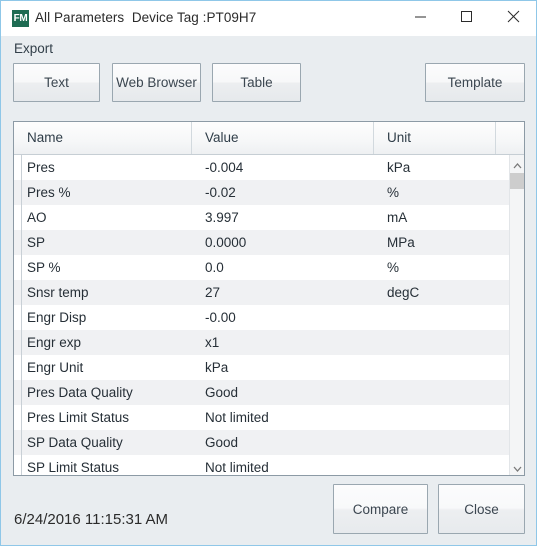 The width and height of the screenshot is (537, 546). What do you see at coordinates (261, 192) in the screenshot?
I see `table-row: Pres % -0.02%` at bounding box center [261, 192].